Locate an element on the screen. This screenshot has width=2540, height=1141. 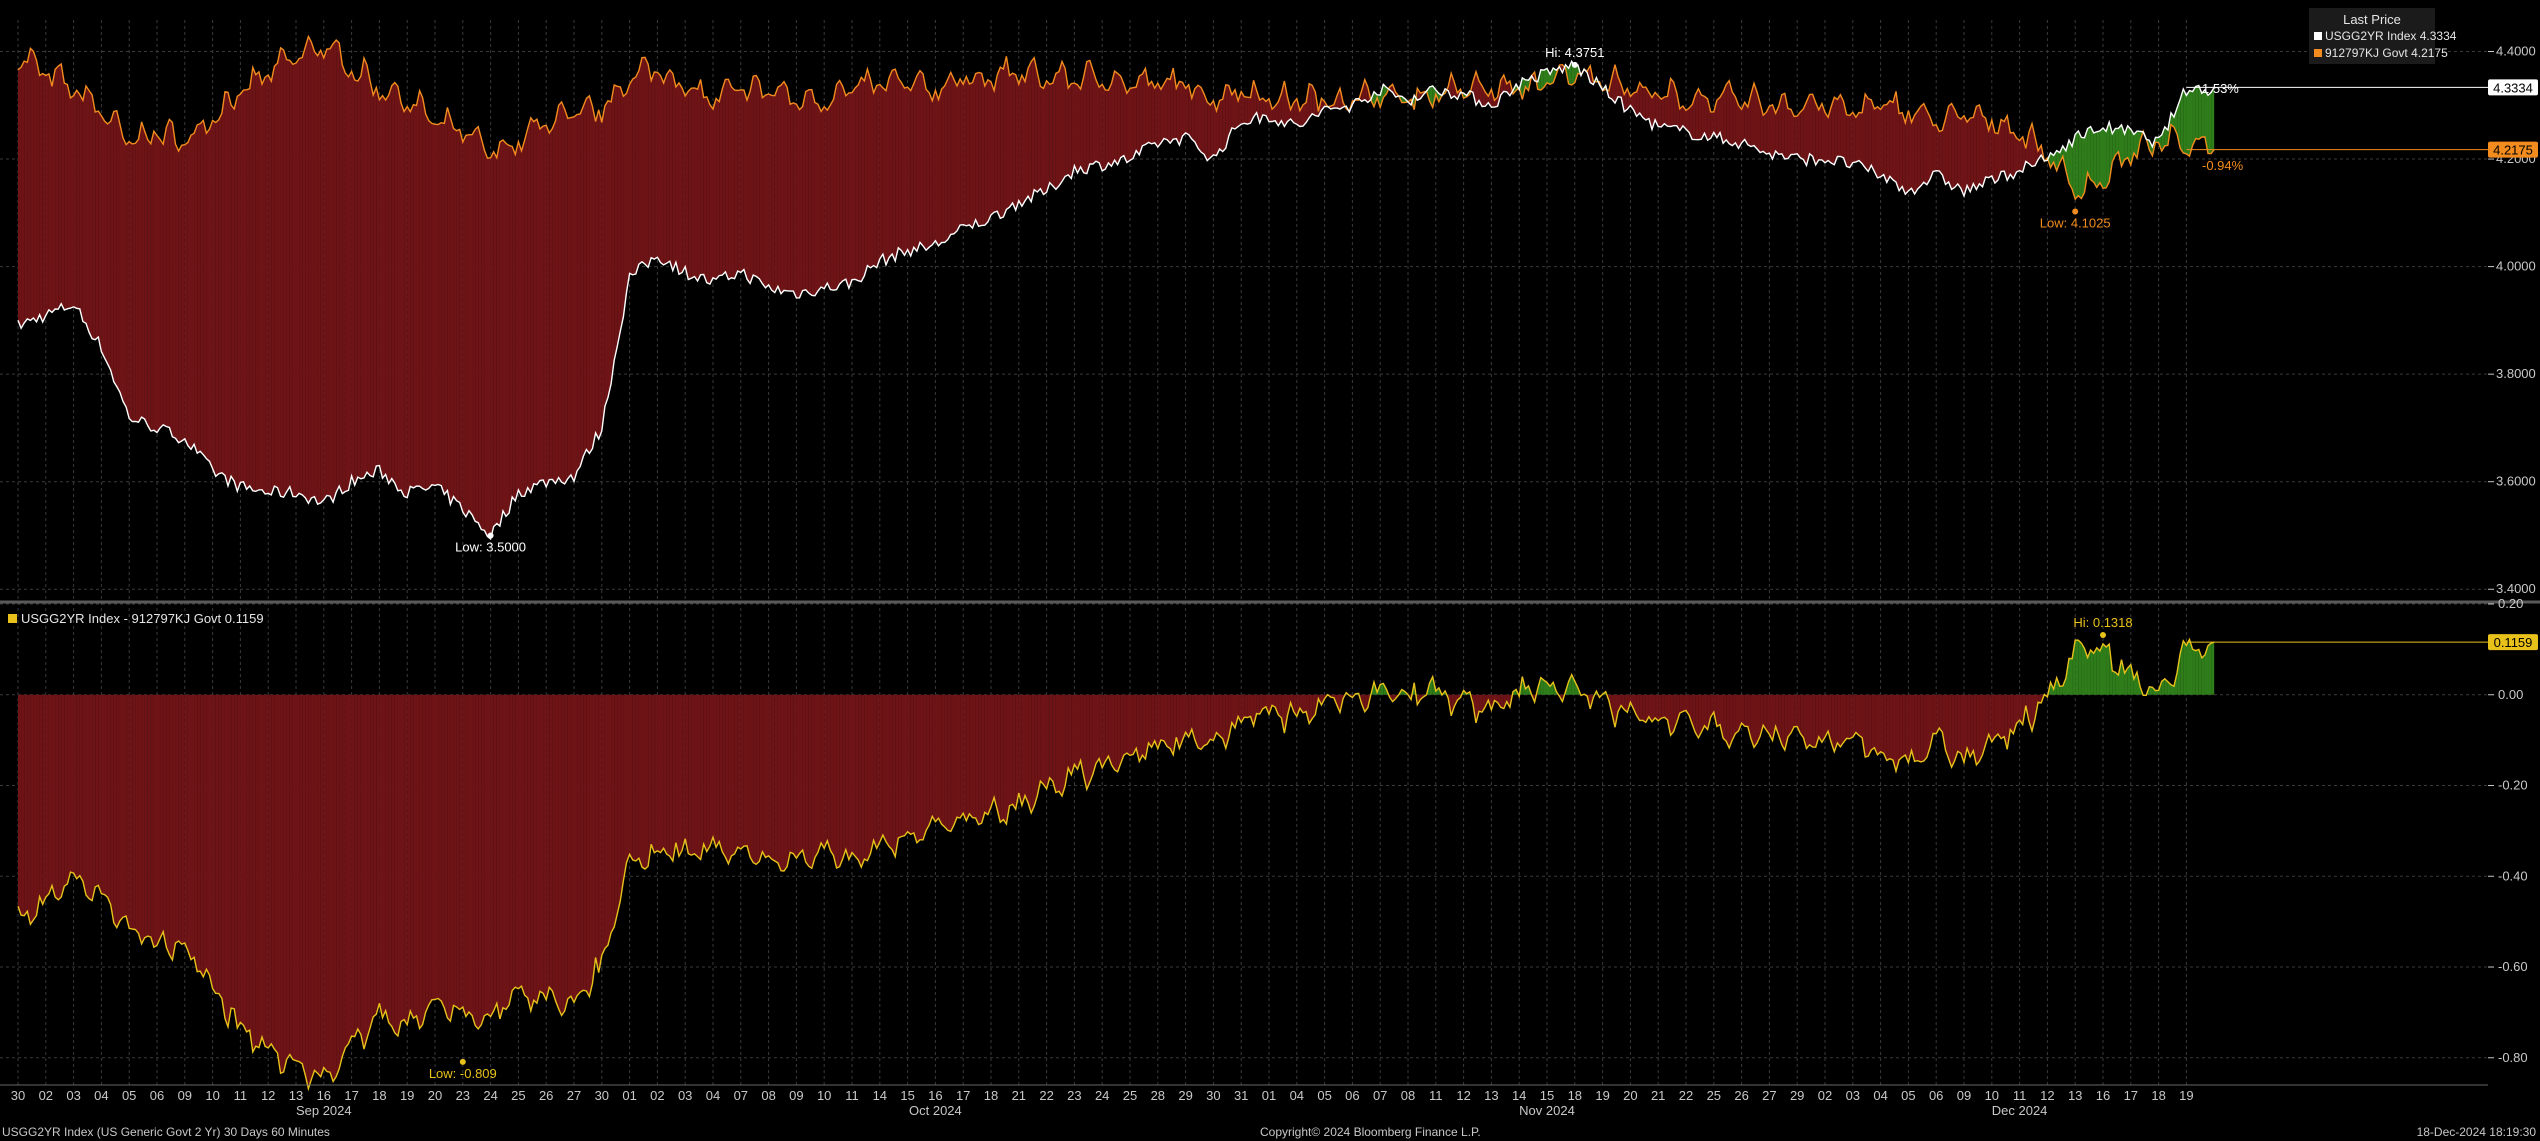
annotation-marker is located at coordinates (490, 535).